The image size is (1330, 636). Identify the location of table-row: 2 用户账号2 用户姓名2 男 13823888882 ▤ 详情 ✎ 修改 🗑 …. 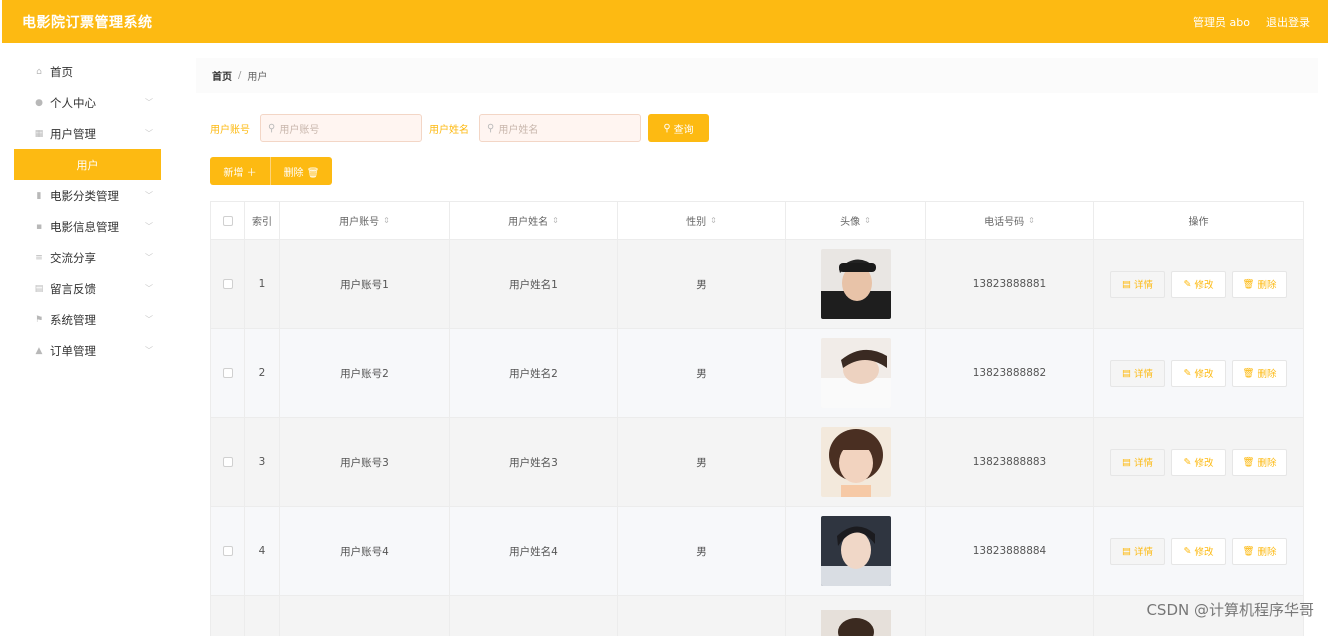
(757, 373).